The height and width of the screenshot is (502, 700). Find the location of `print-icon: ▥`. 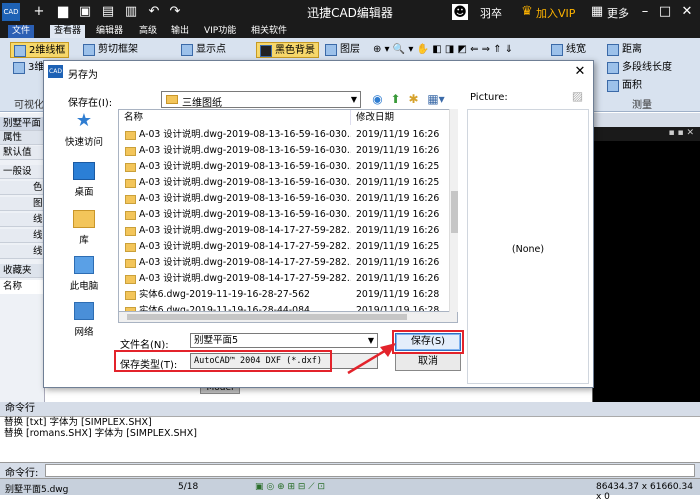

print-icon: ▥ is located at coordinates (131, 12).